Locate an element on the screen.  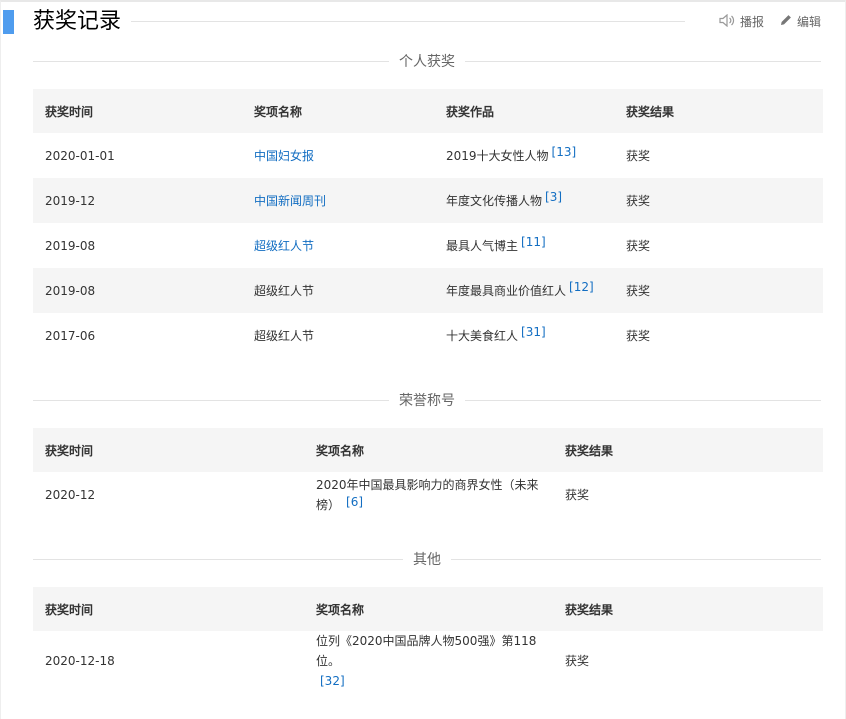
award-work-cell: 最具人气博主 [11] is located at coordinates (524, 245).